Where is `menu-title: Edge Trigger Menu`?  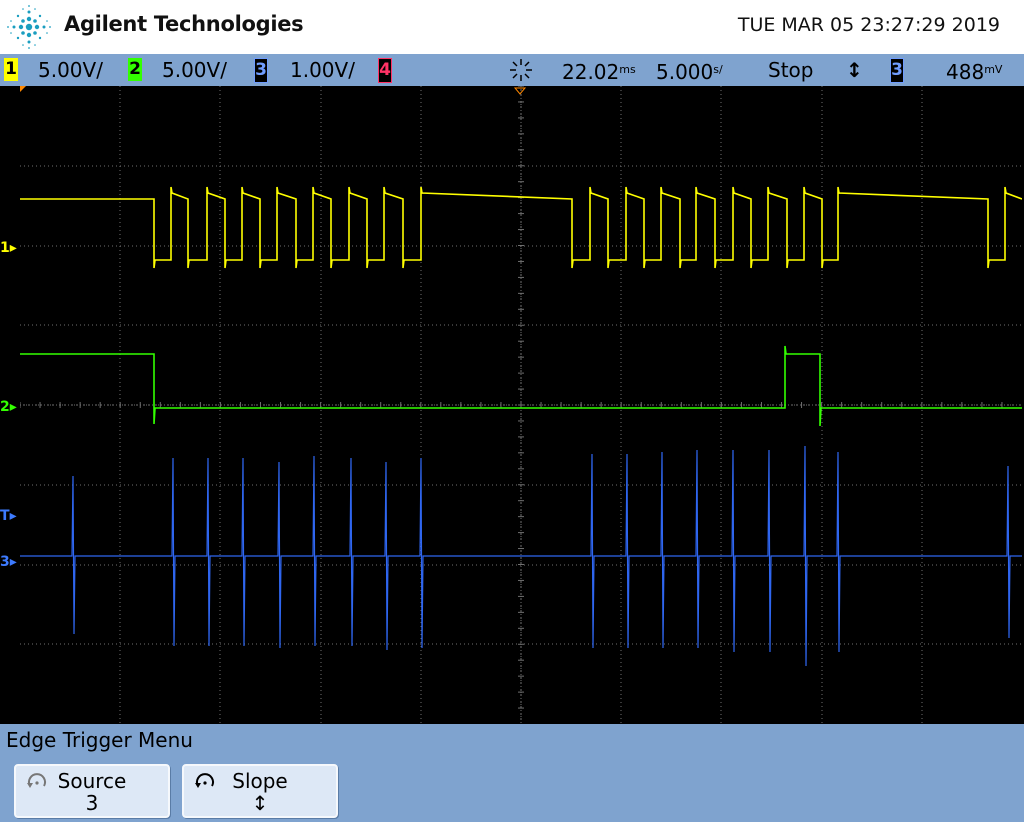 menu-title: Edge Trigger Menu is located at coordinates (99, 740).